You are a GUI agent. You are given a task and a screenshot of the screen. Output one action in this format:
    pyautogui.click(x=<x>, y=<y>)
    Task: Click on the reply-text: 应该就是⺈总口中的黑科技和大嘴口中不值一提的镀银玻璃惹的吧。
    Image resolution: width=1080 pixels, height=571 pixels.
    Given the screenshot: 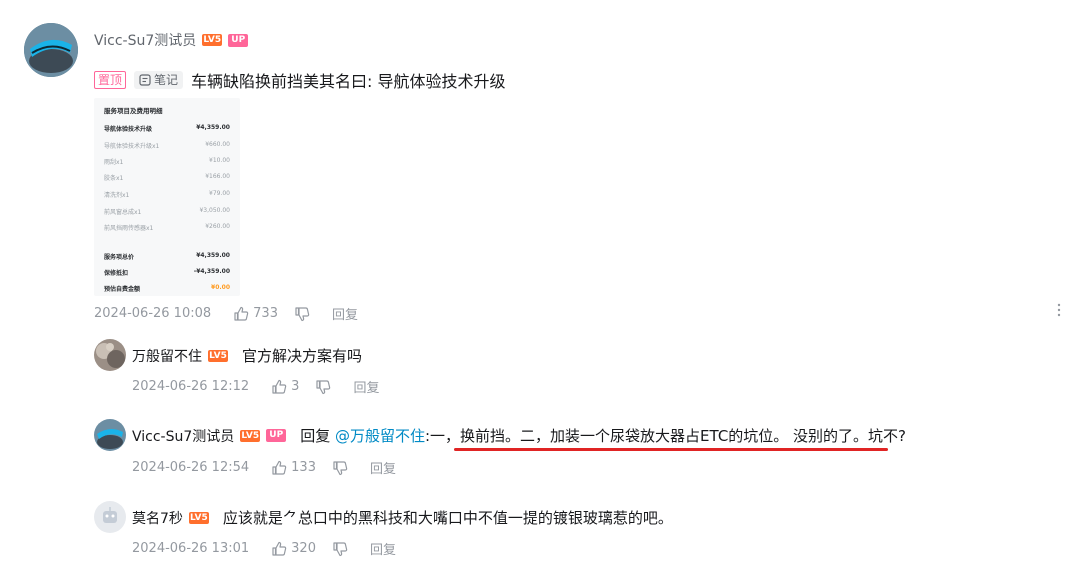 What is the action you would take?
    pyautogui.click(x=447, y=518)
    